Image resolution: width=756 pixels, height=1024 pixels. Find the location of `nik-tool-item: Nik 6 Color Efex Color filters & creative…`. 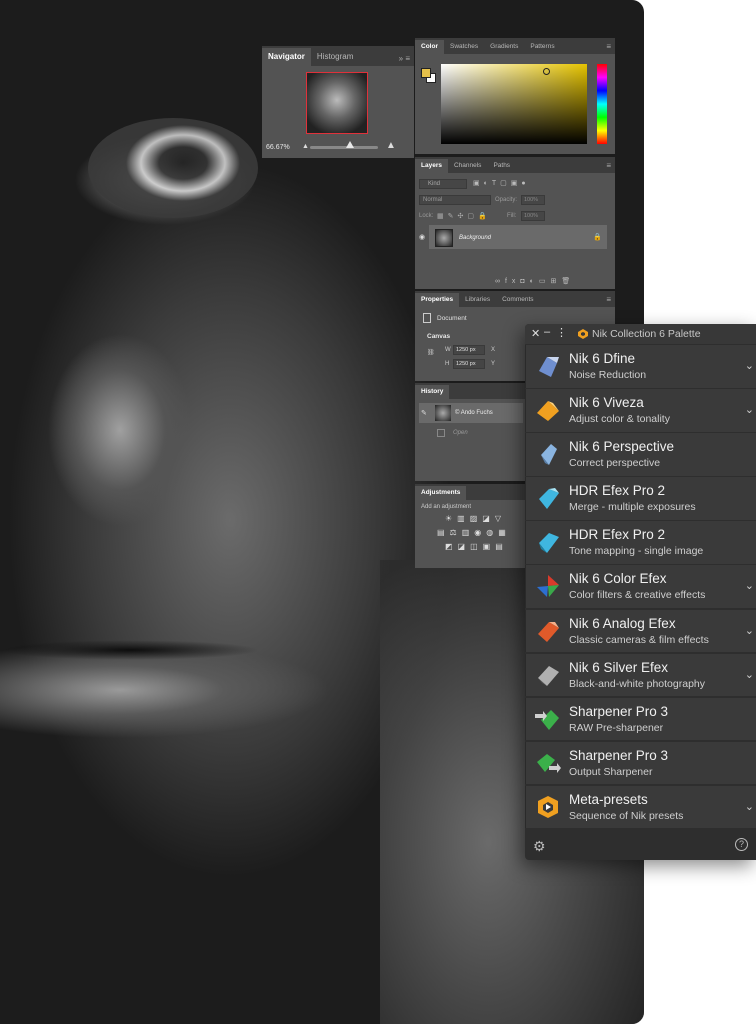

nik-tool-item: Nik 6 Color Efex Color filters & creative… is located at coordinates (640, 586).